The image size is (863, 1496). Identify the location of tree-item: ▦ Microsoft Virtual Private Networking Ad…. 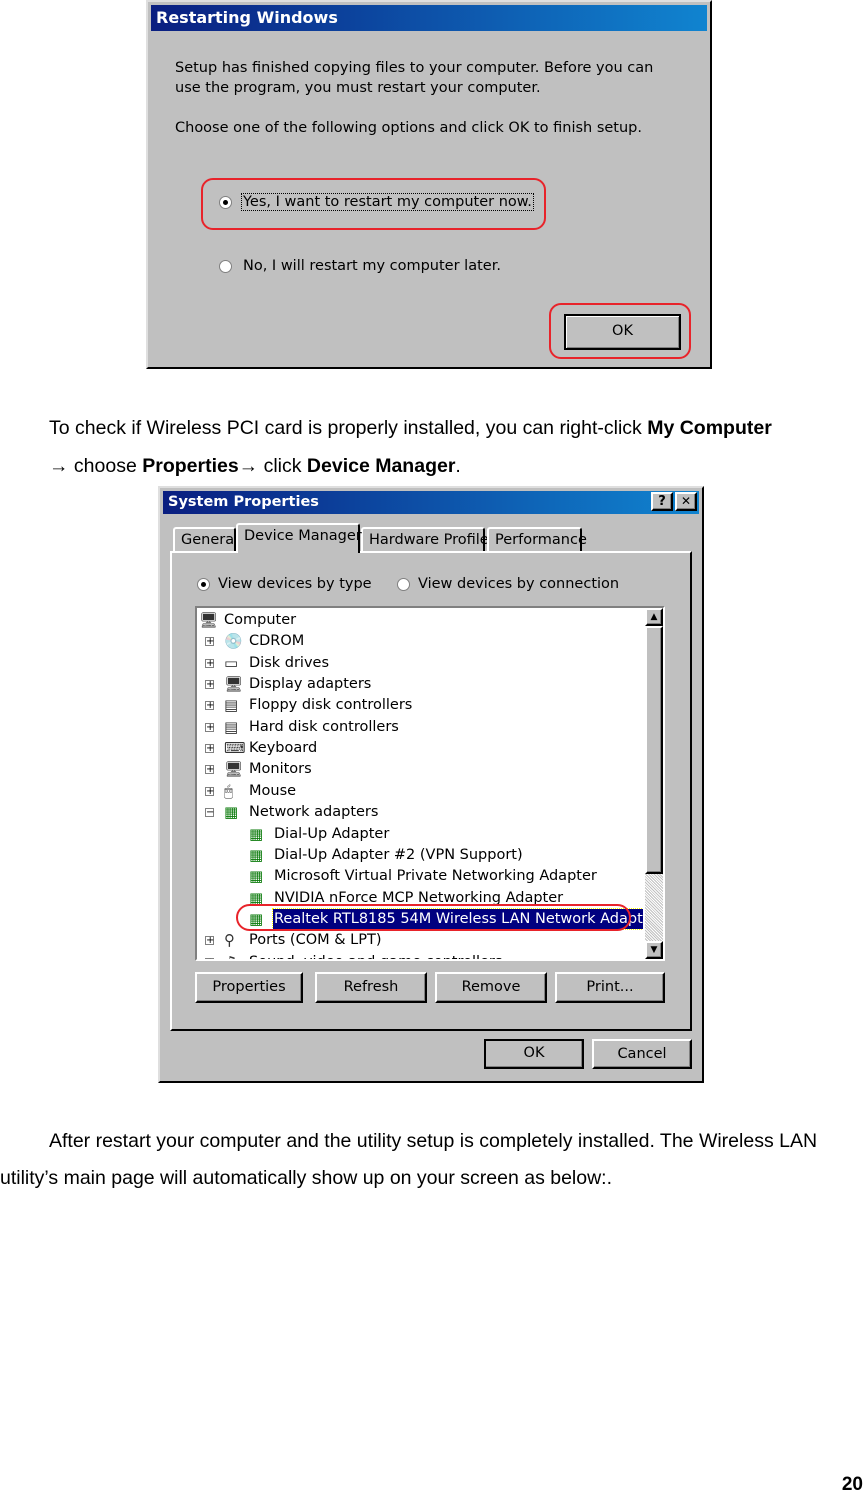
(420, 876).